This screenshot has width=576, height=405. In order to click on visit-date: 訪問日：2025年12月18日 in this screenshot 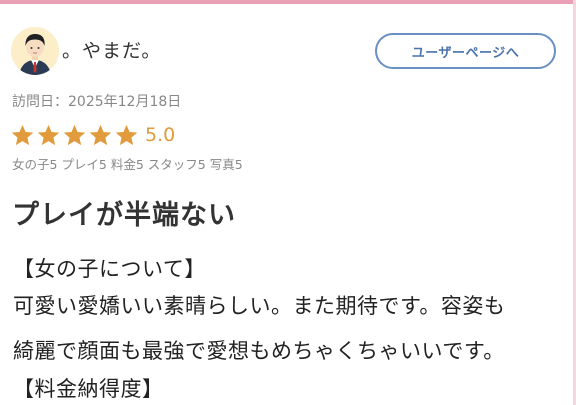, I will do `click(97, 102)`.